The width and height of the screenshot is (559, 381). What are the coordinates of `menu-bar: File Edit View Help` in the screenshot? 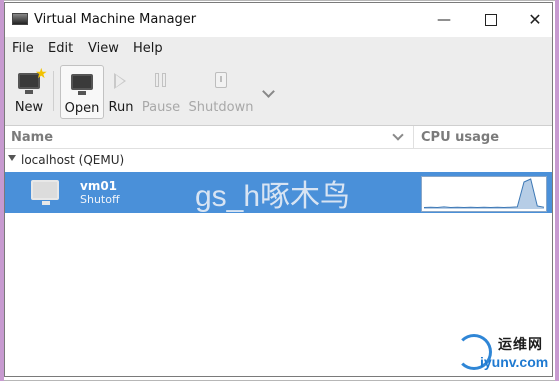 It's located at (278, 49).